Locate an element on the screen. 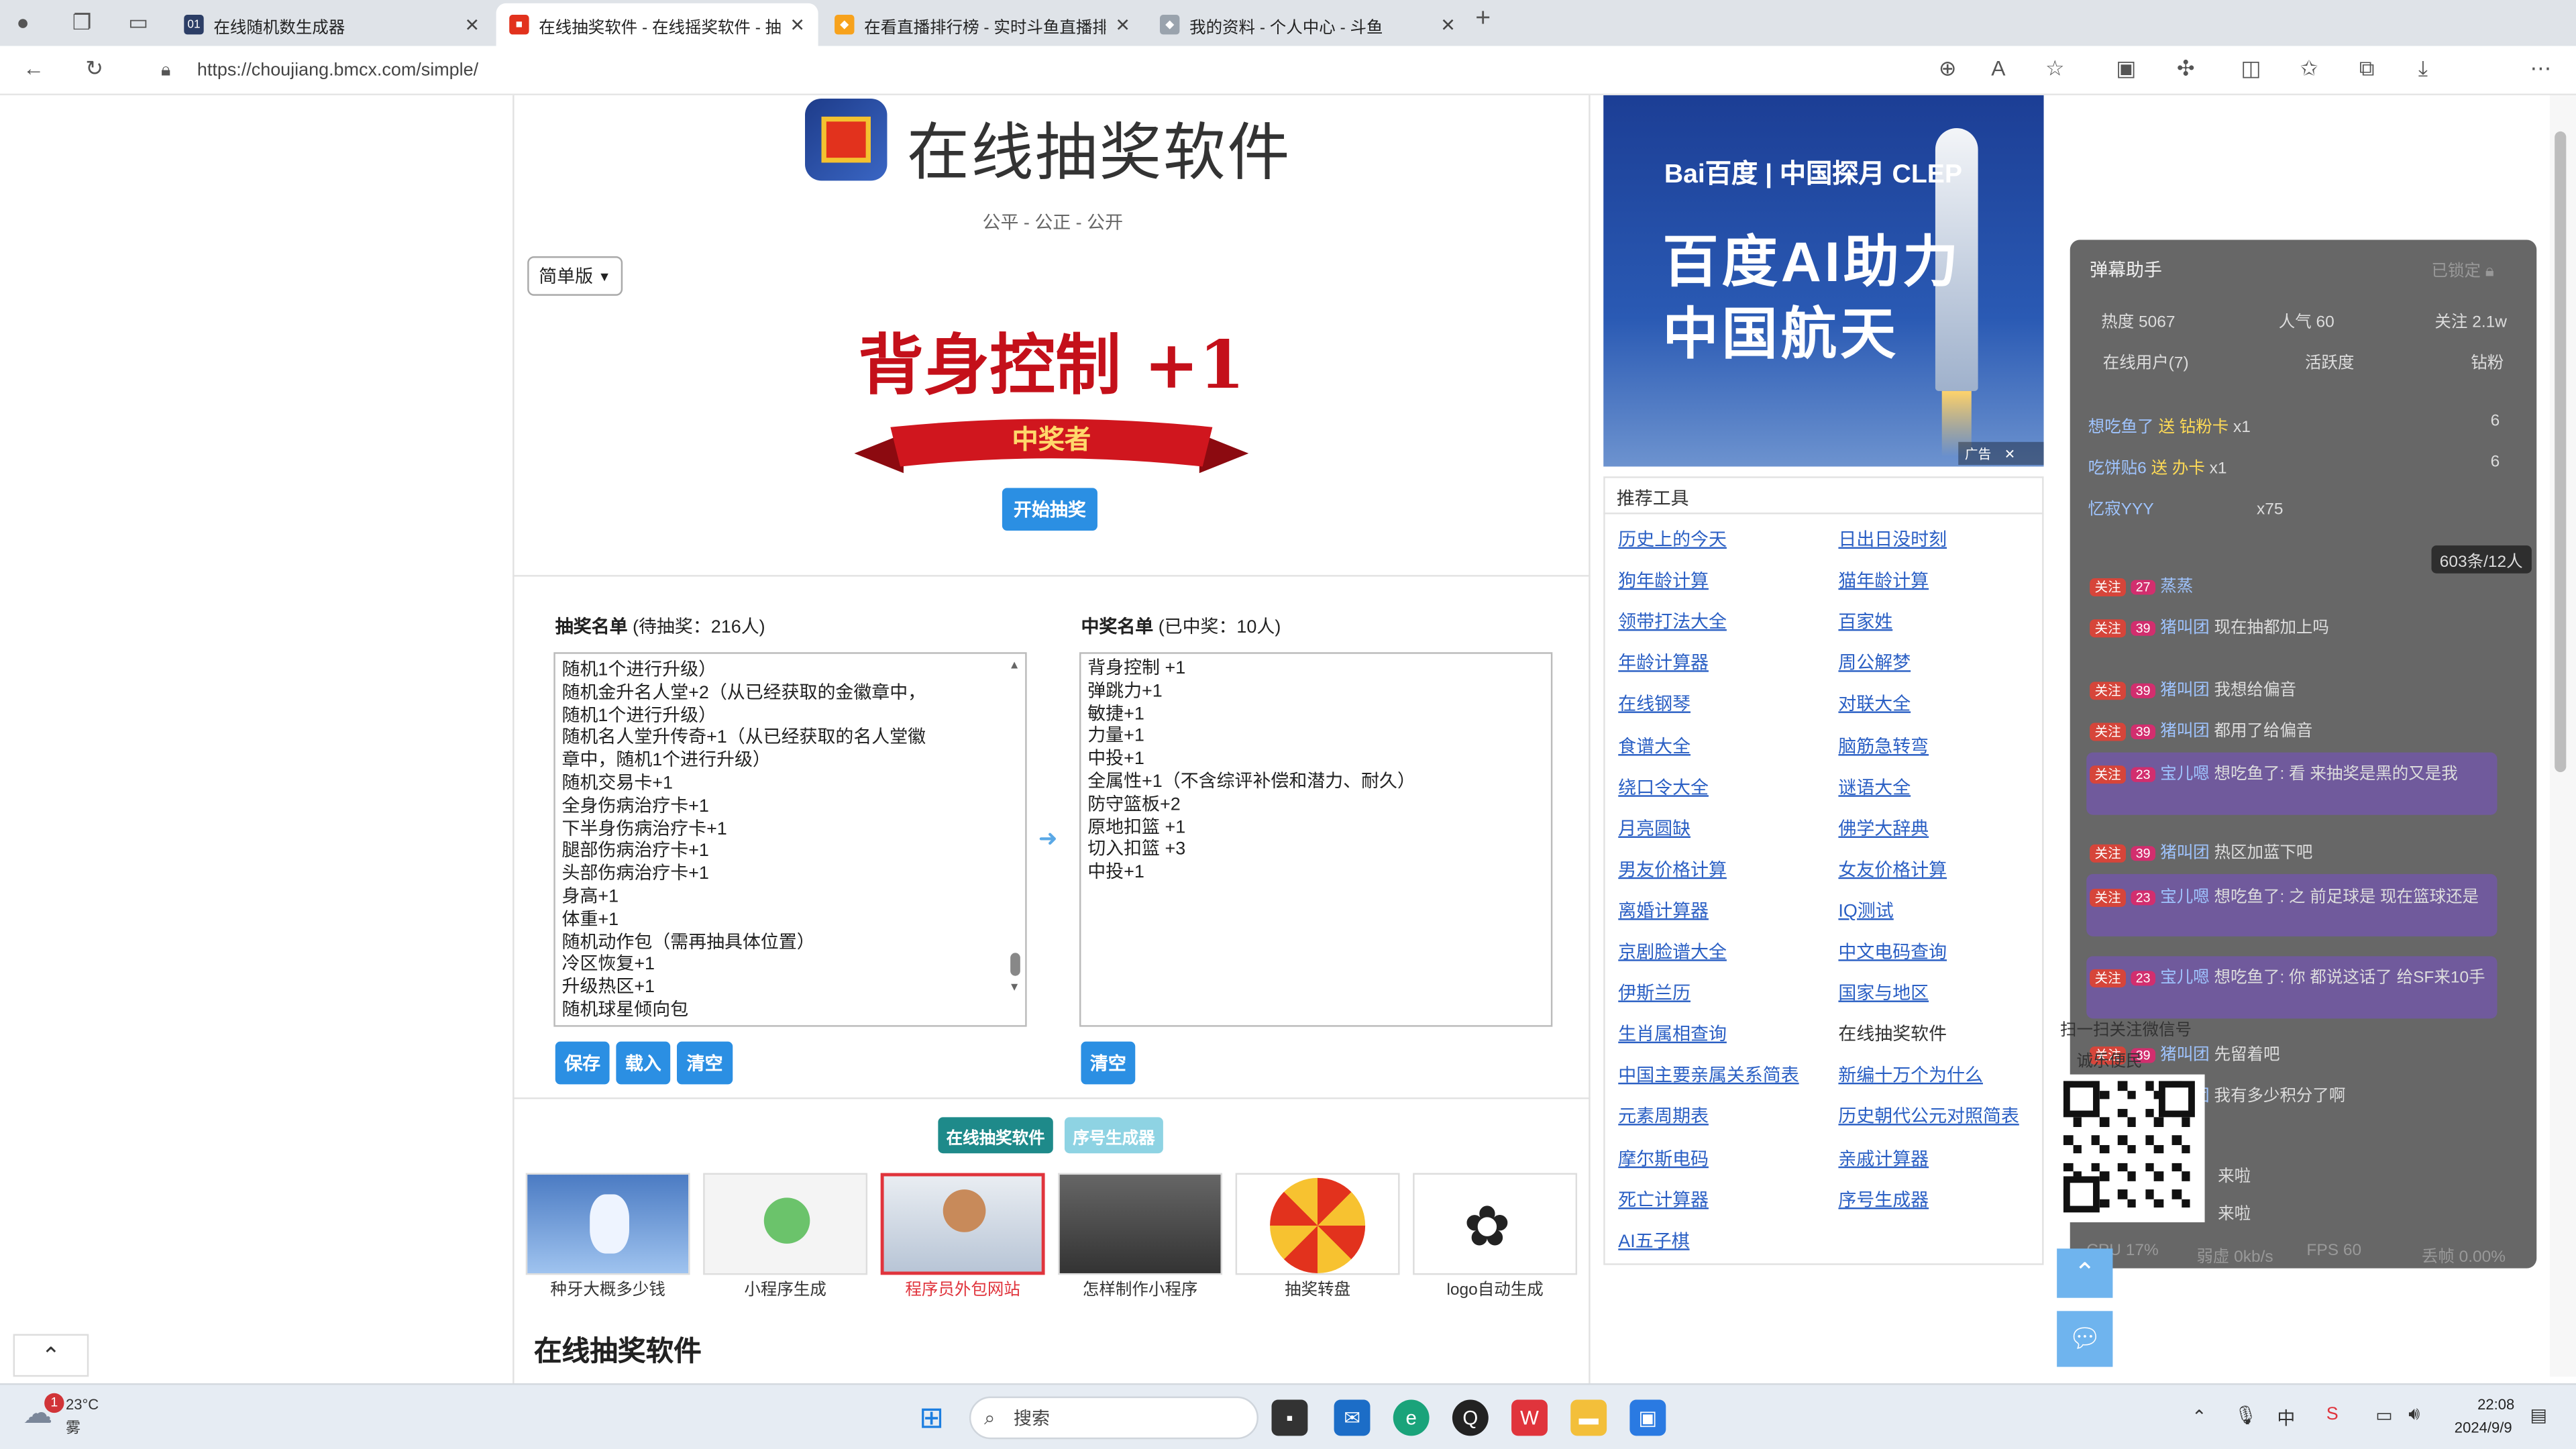  split-screen-icon: ◫ is located at coordinates (2251, 68).